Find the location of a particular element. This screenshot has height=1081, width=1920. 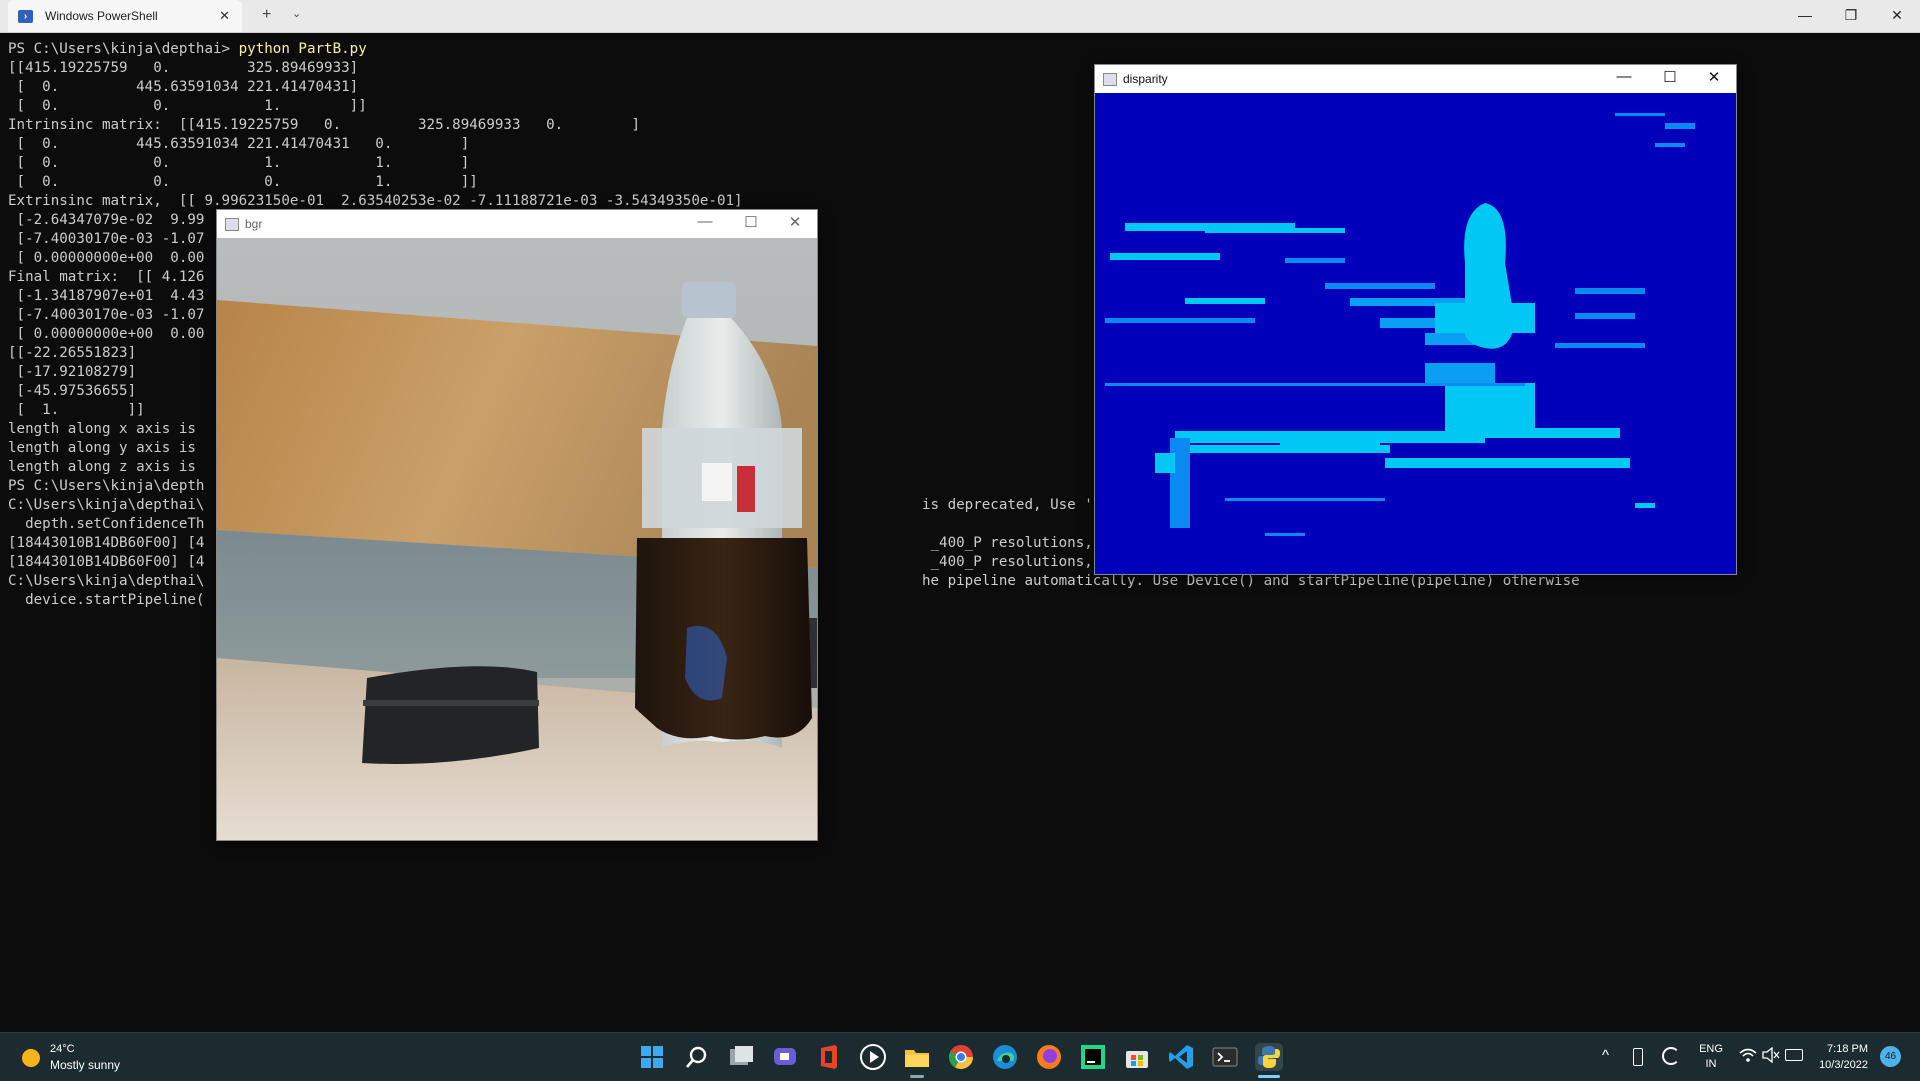

start-icon is located at coordinates (652, 1057).